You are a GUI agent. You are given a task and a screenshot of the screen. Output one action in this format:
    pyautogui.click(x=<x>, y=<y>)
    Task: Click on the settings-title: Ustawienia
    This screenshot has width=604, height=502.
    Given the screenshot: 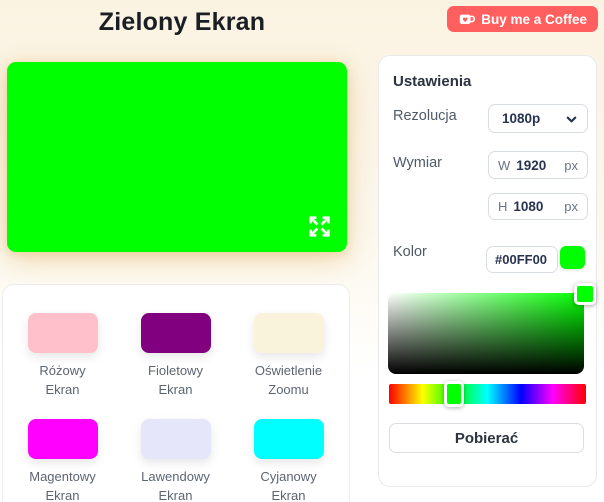 What is the action you would take?
    pyautogui.click(x=432, y=81)
    